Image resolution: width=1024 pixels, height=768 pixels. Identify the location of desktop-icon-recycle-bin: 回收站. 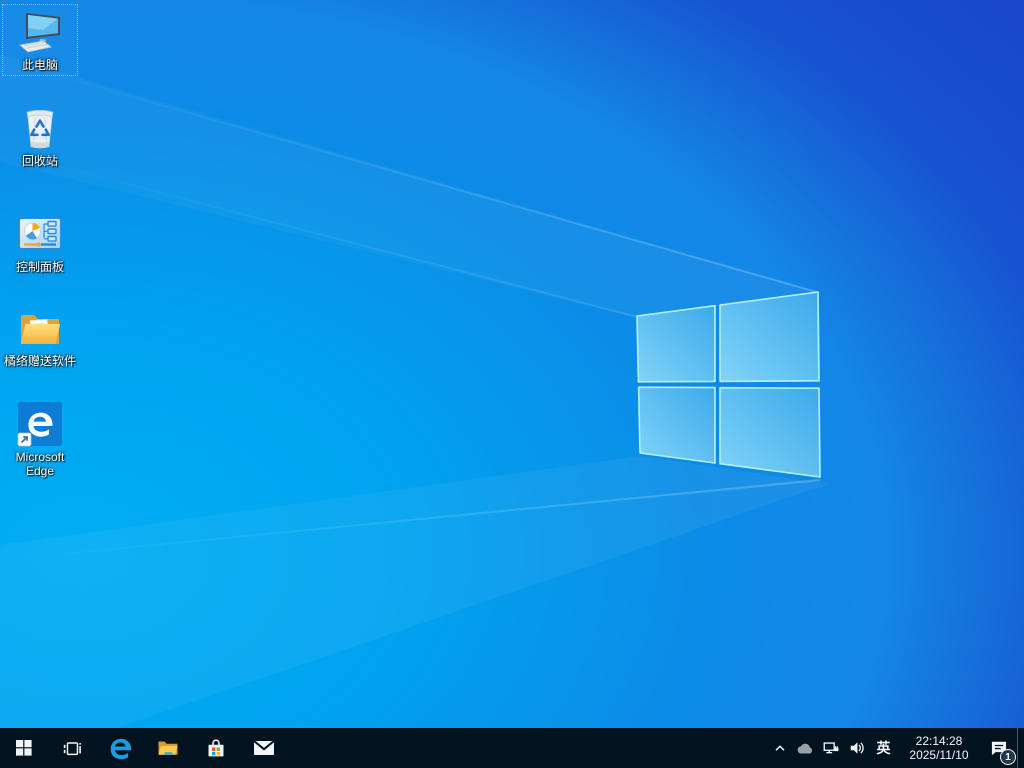
(40, 134).